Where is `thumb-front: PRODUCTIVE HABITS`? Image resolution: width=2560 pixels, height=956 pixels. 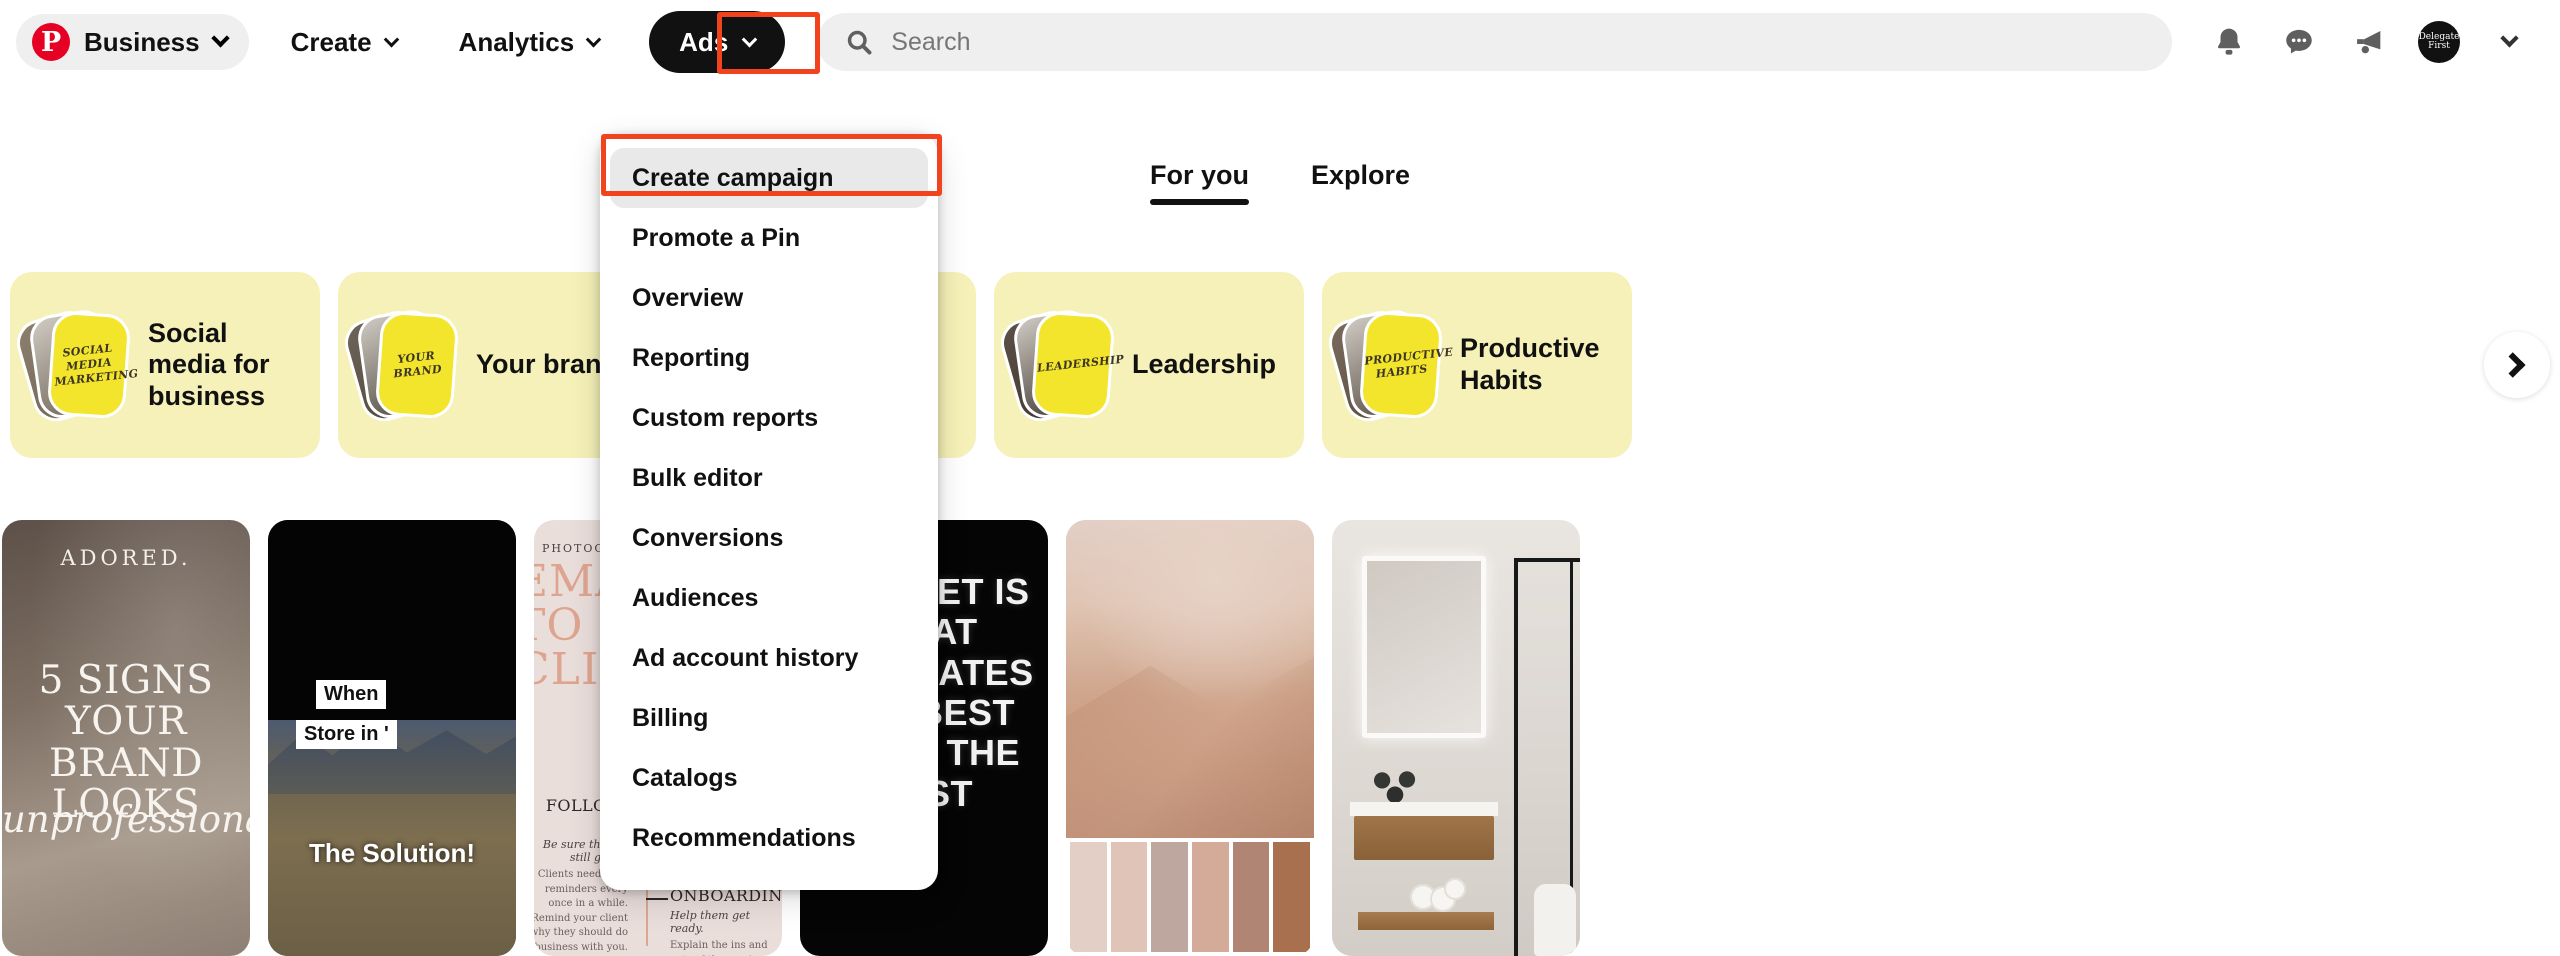 thumb-front: PRODUCTIVE HABITS is located at coordinates (1406, 365).